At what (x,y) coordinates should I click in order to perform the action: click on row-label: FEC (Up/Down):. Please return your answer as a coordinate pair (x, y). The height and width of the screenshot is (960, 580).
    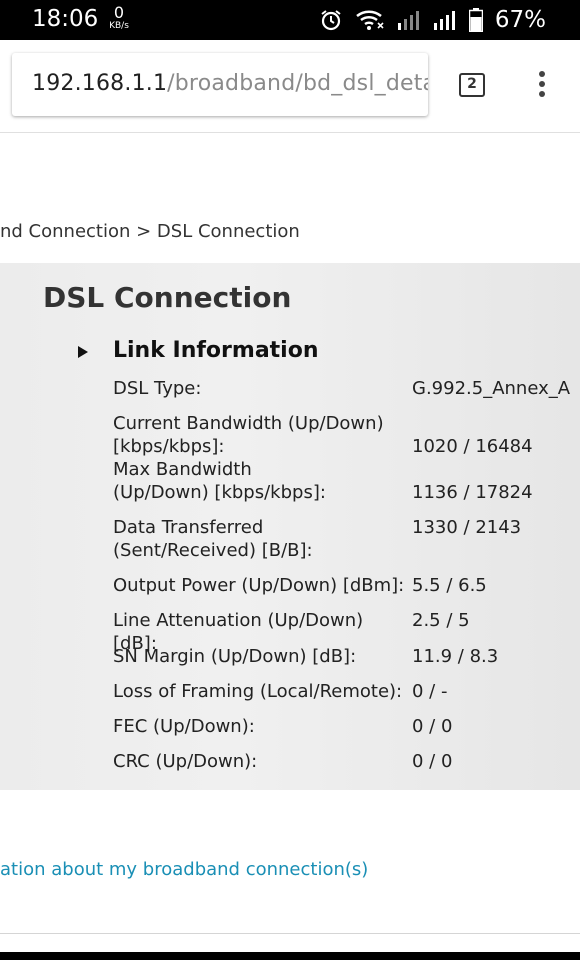
    Looking at the image, I should click on (184, 726).